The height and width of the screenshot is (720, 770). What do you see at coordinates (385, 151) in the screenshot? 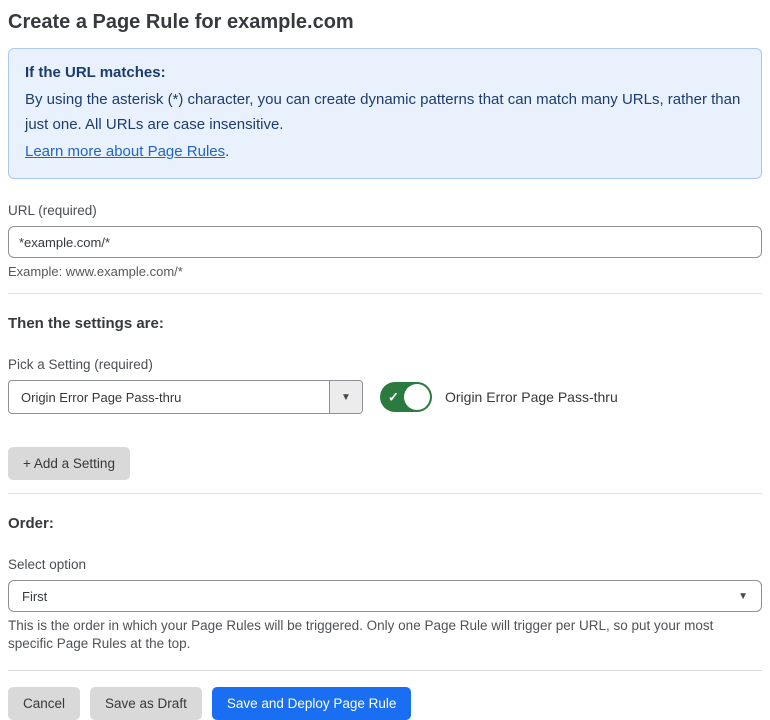
I see `info-link-line: Learn more about Page Rules.` at bounding box center [385, 151].